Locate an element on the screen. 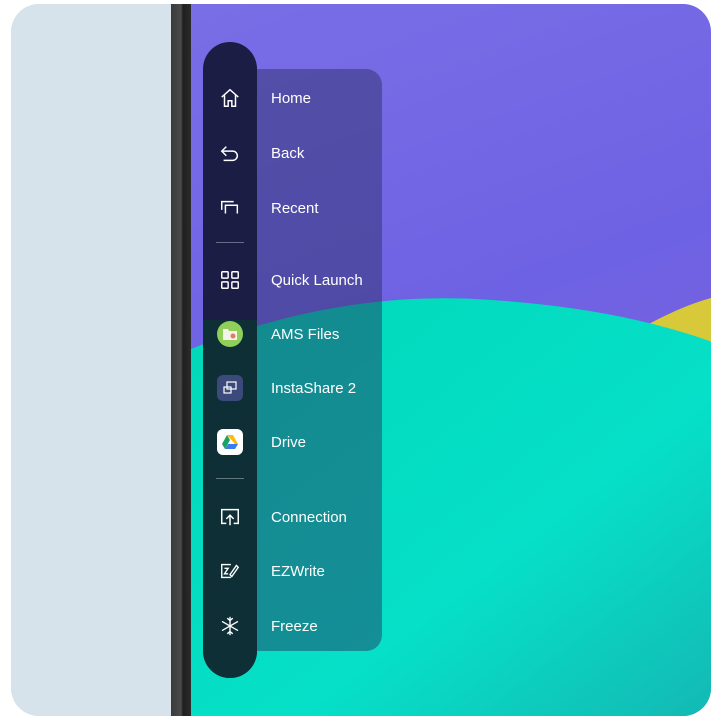 Image resolution: width=713 pixels, height=717 pixels. menu-label: Home is located at coordinates (291, 98).